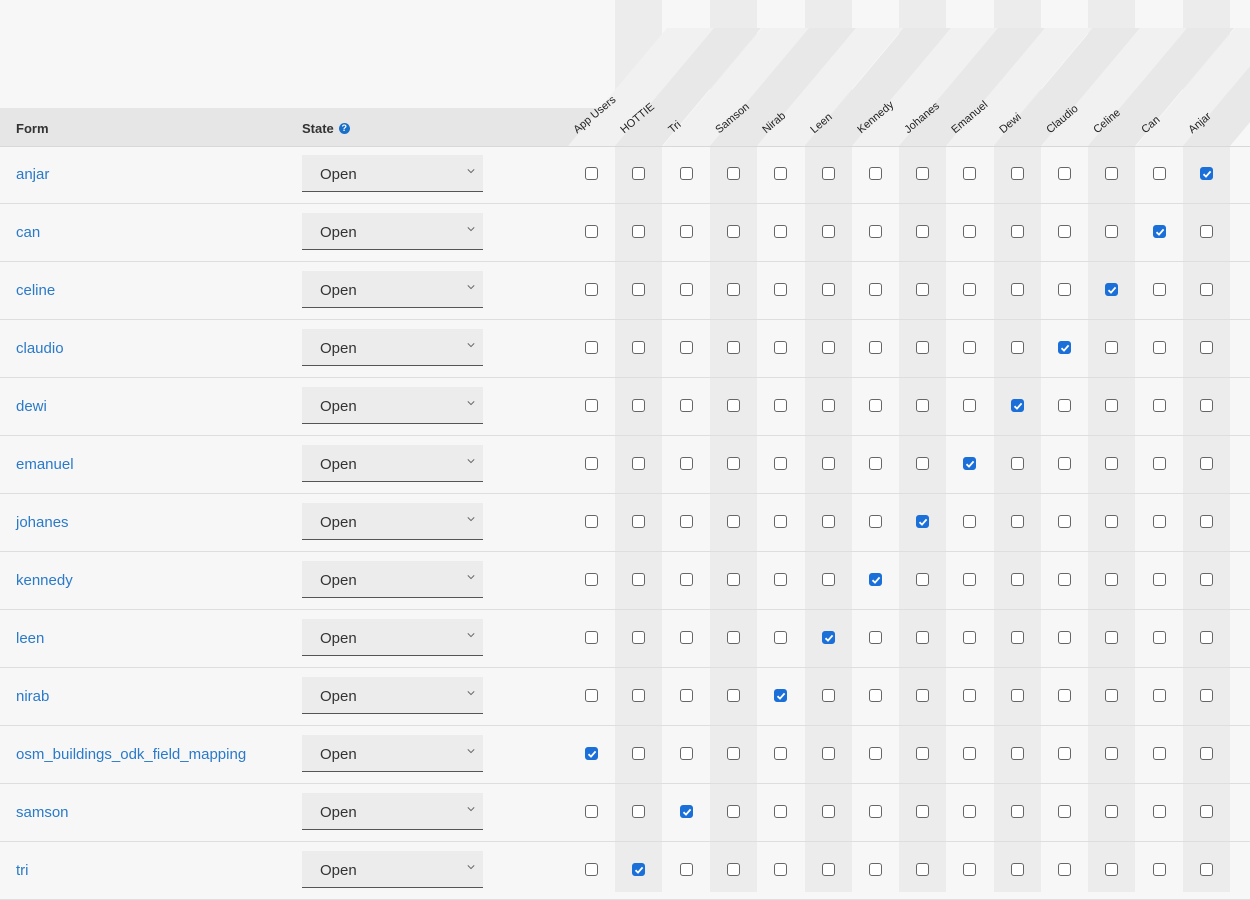 This screenshot has height=900, width=1250. I want to click on help-icon: ?, so click(344, 128).